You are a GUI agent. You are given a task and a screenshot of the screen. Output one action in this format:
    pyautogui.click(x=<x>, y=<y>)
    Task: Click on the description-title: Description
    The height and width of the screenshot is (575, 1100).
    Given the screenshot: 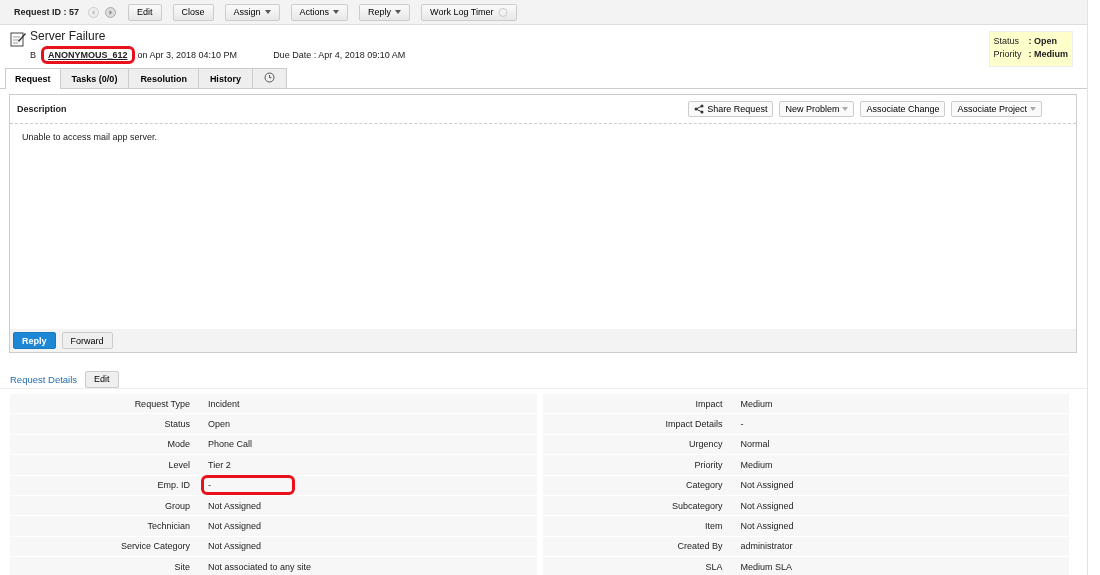 What is the action you would take?
    pyautogui.click(x=42, y=109)
    